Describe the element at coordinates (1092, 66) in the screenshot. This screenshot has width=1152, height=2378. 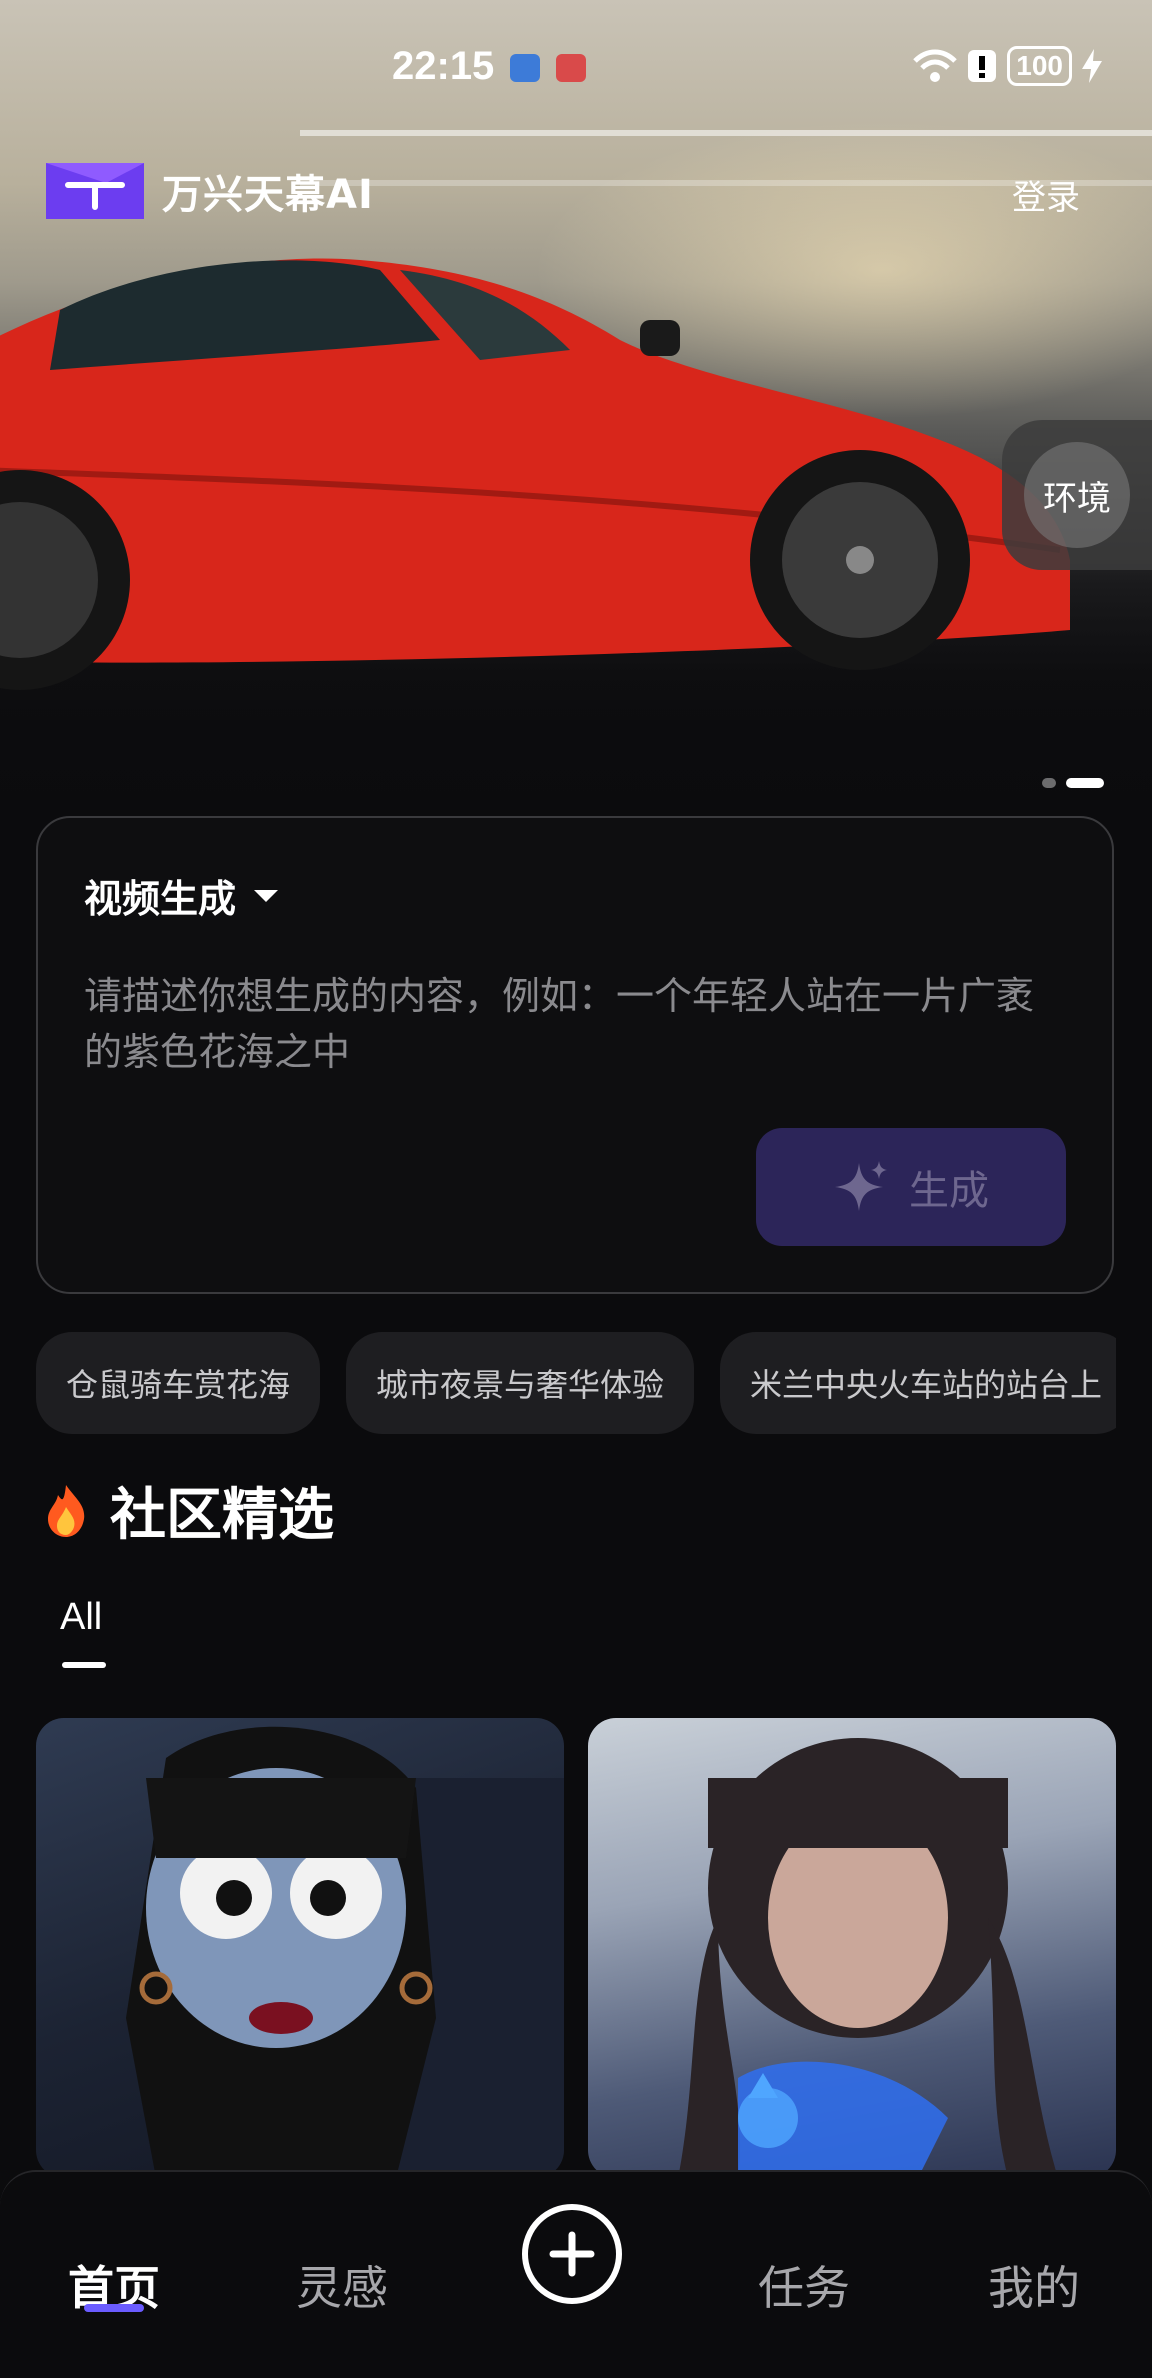
I see `charging-icon` at that location.